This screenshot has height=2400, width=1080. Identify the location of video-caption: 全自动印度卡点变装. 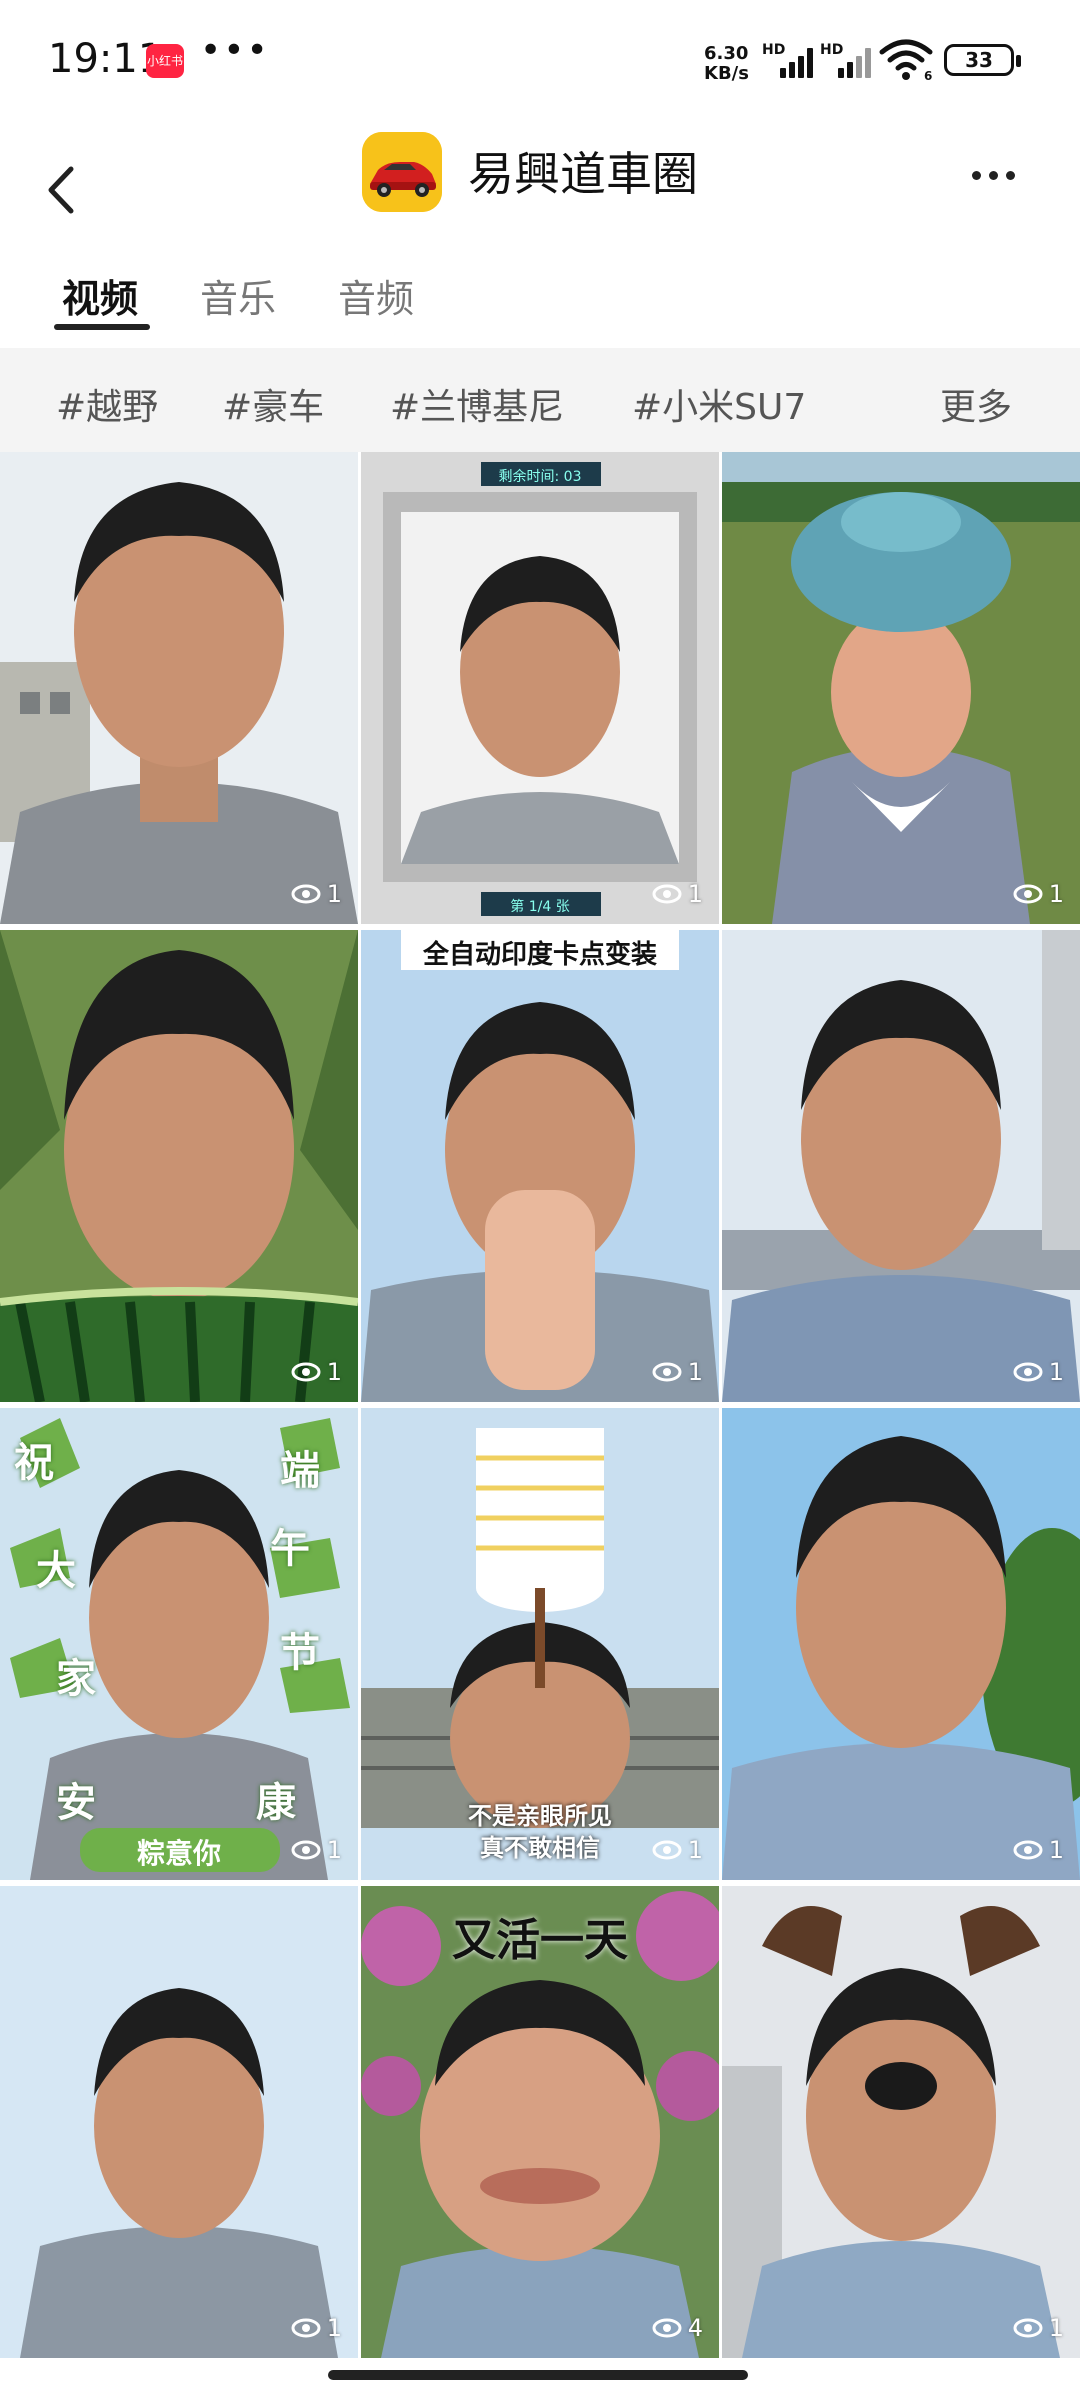
(539, 955).